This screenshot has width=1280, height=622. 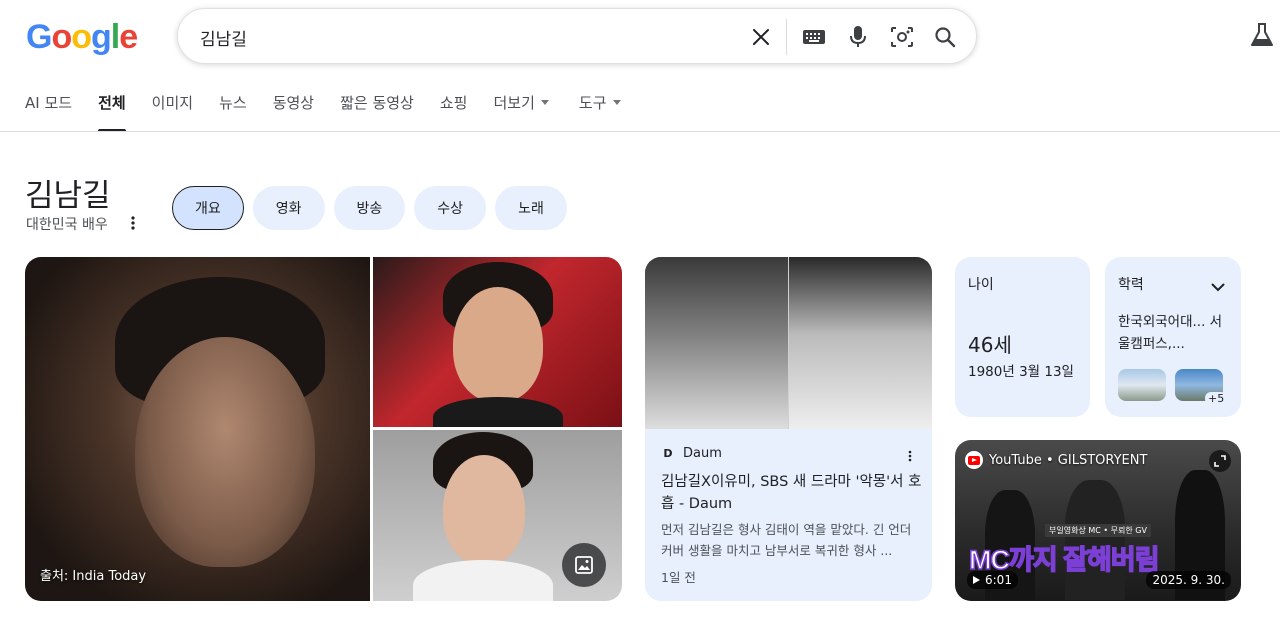 What do you see at coordinates (208, 208) in the screenshot?
I see `chip-overview: 개요` at bounding box center [208, 208].